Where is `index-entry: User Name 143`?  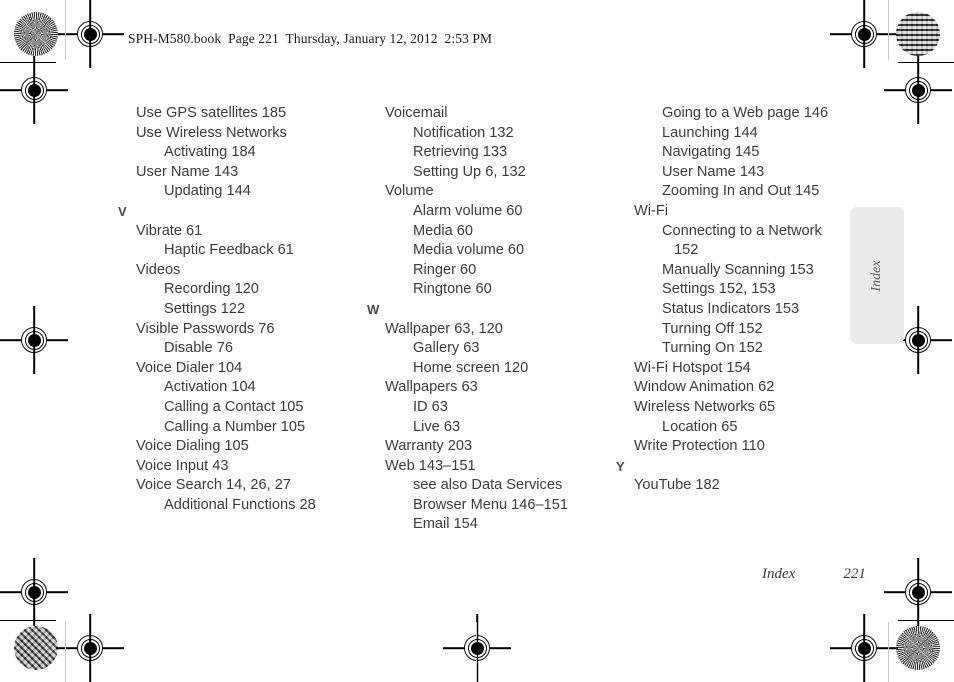 index-entry: User Name 143 is located at coordinates (187, 171).